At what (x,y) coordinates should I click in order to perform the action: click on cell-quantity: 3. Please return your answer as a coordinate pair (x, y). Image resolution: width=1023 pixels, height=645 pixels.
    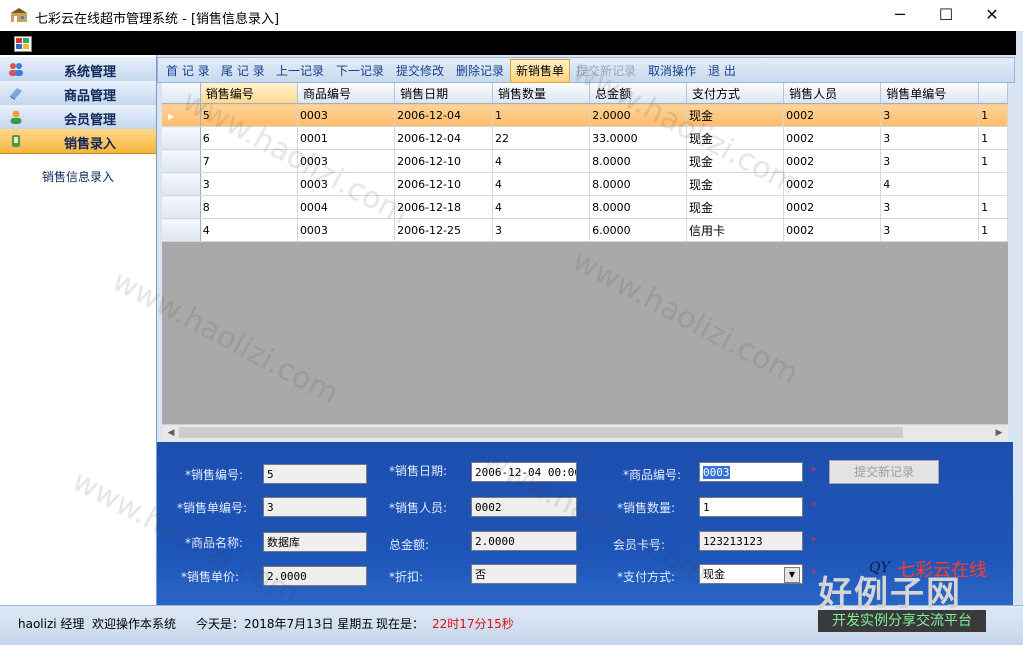
    Looking at the image, I should click on (541, 230).